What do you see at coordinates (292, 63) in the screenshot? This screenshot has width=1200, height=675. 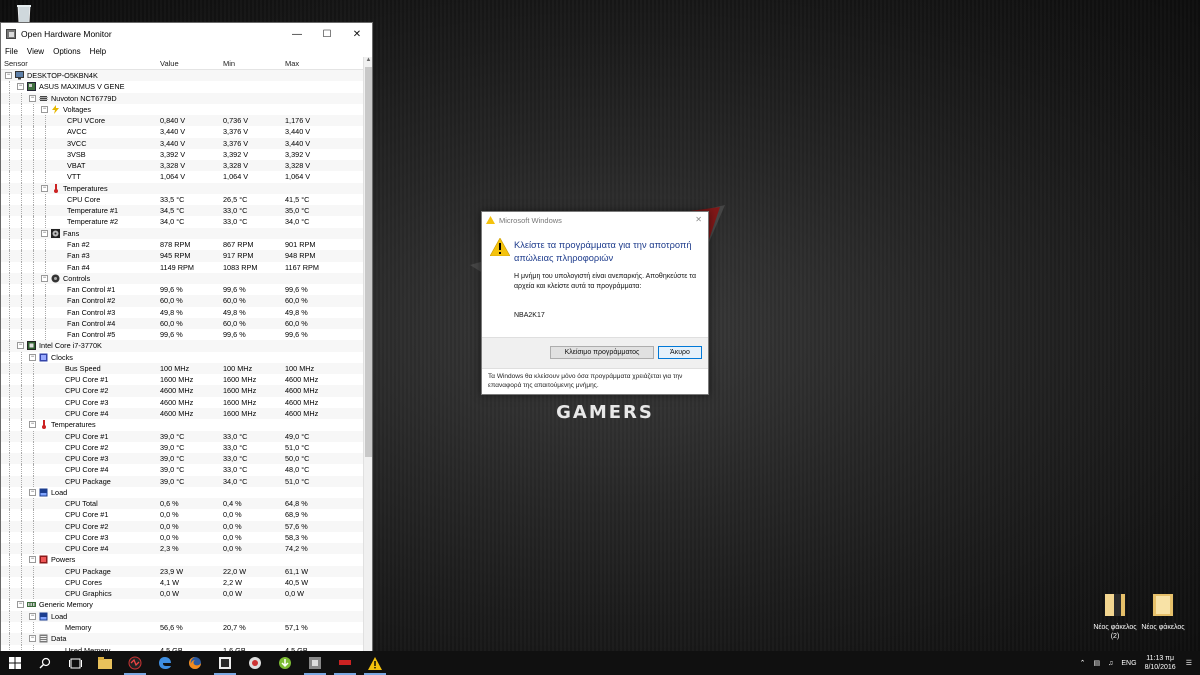 I see `col-max: Max` at bounding box center [292, 63].